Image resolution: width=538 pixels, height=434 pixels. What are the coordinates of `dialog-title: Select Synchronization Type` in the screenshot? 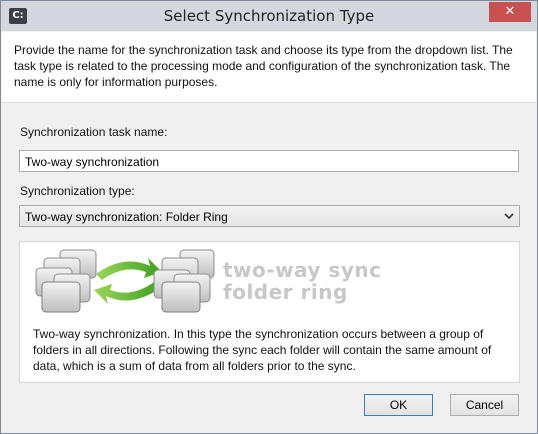 It's located at (269, 16).